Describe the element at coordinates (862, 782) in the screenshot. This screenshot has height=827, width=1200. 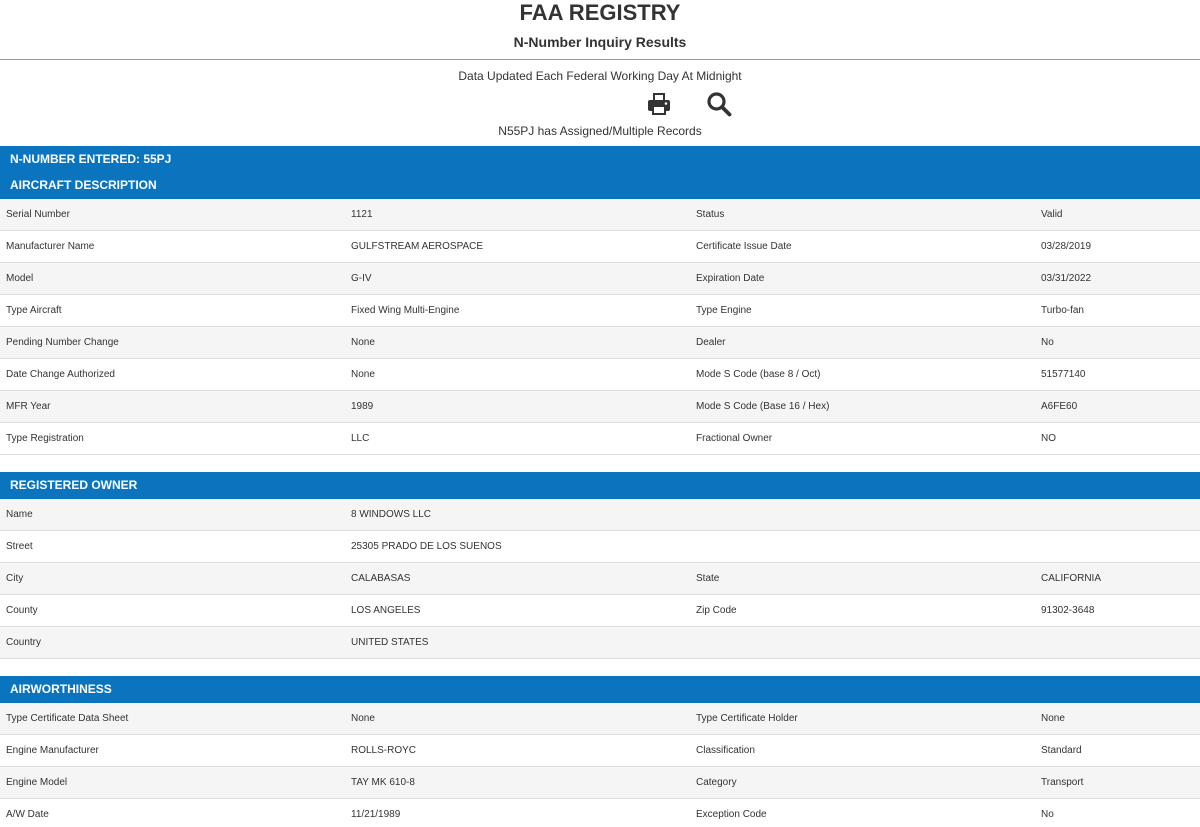
I see `field-label: Category` at that location.